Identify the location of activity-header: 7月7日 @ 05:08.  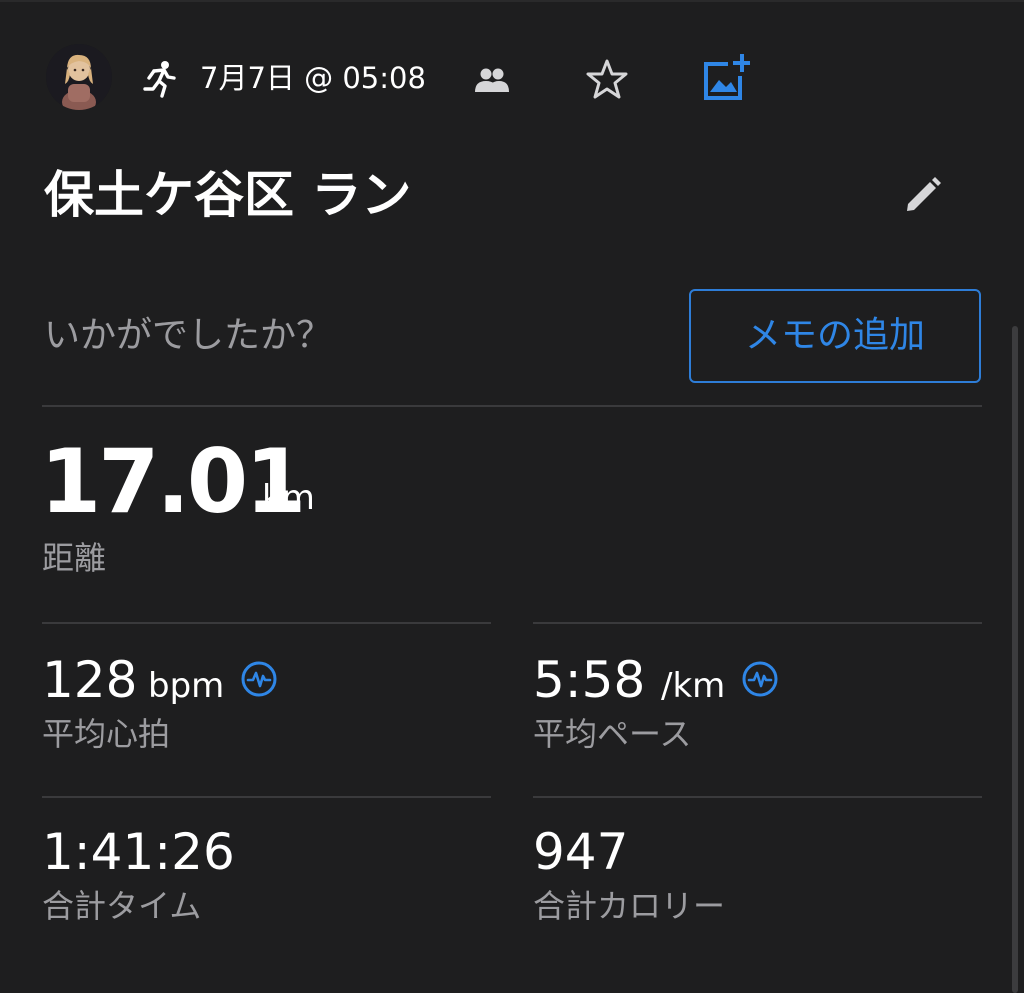
(416, 79).